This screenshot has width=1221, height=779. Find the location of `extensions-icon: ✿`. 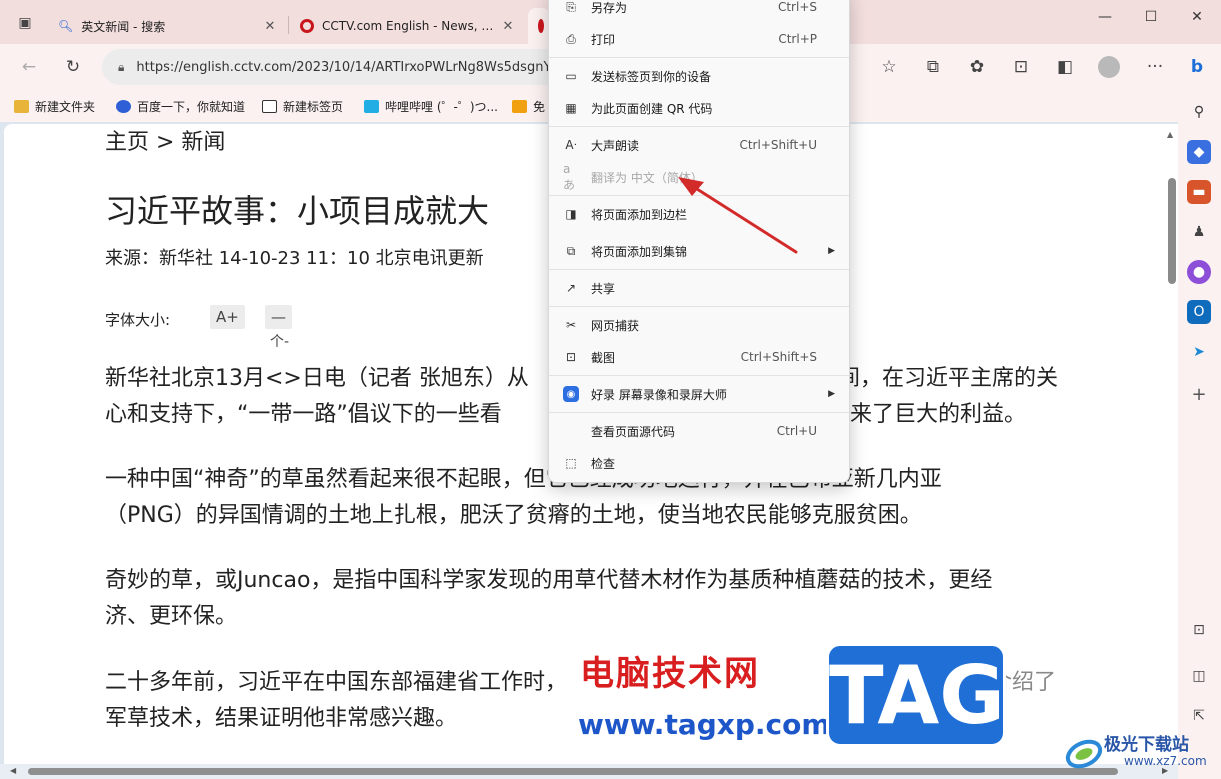

extensions-icon: ✿ is located at coordinates (977, 67).